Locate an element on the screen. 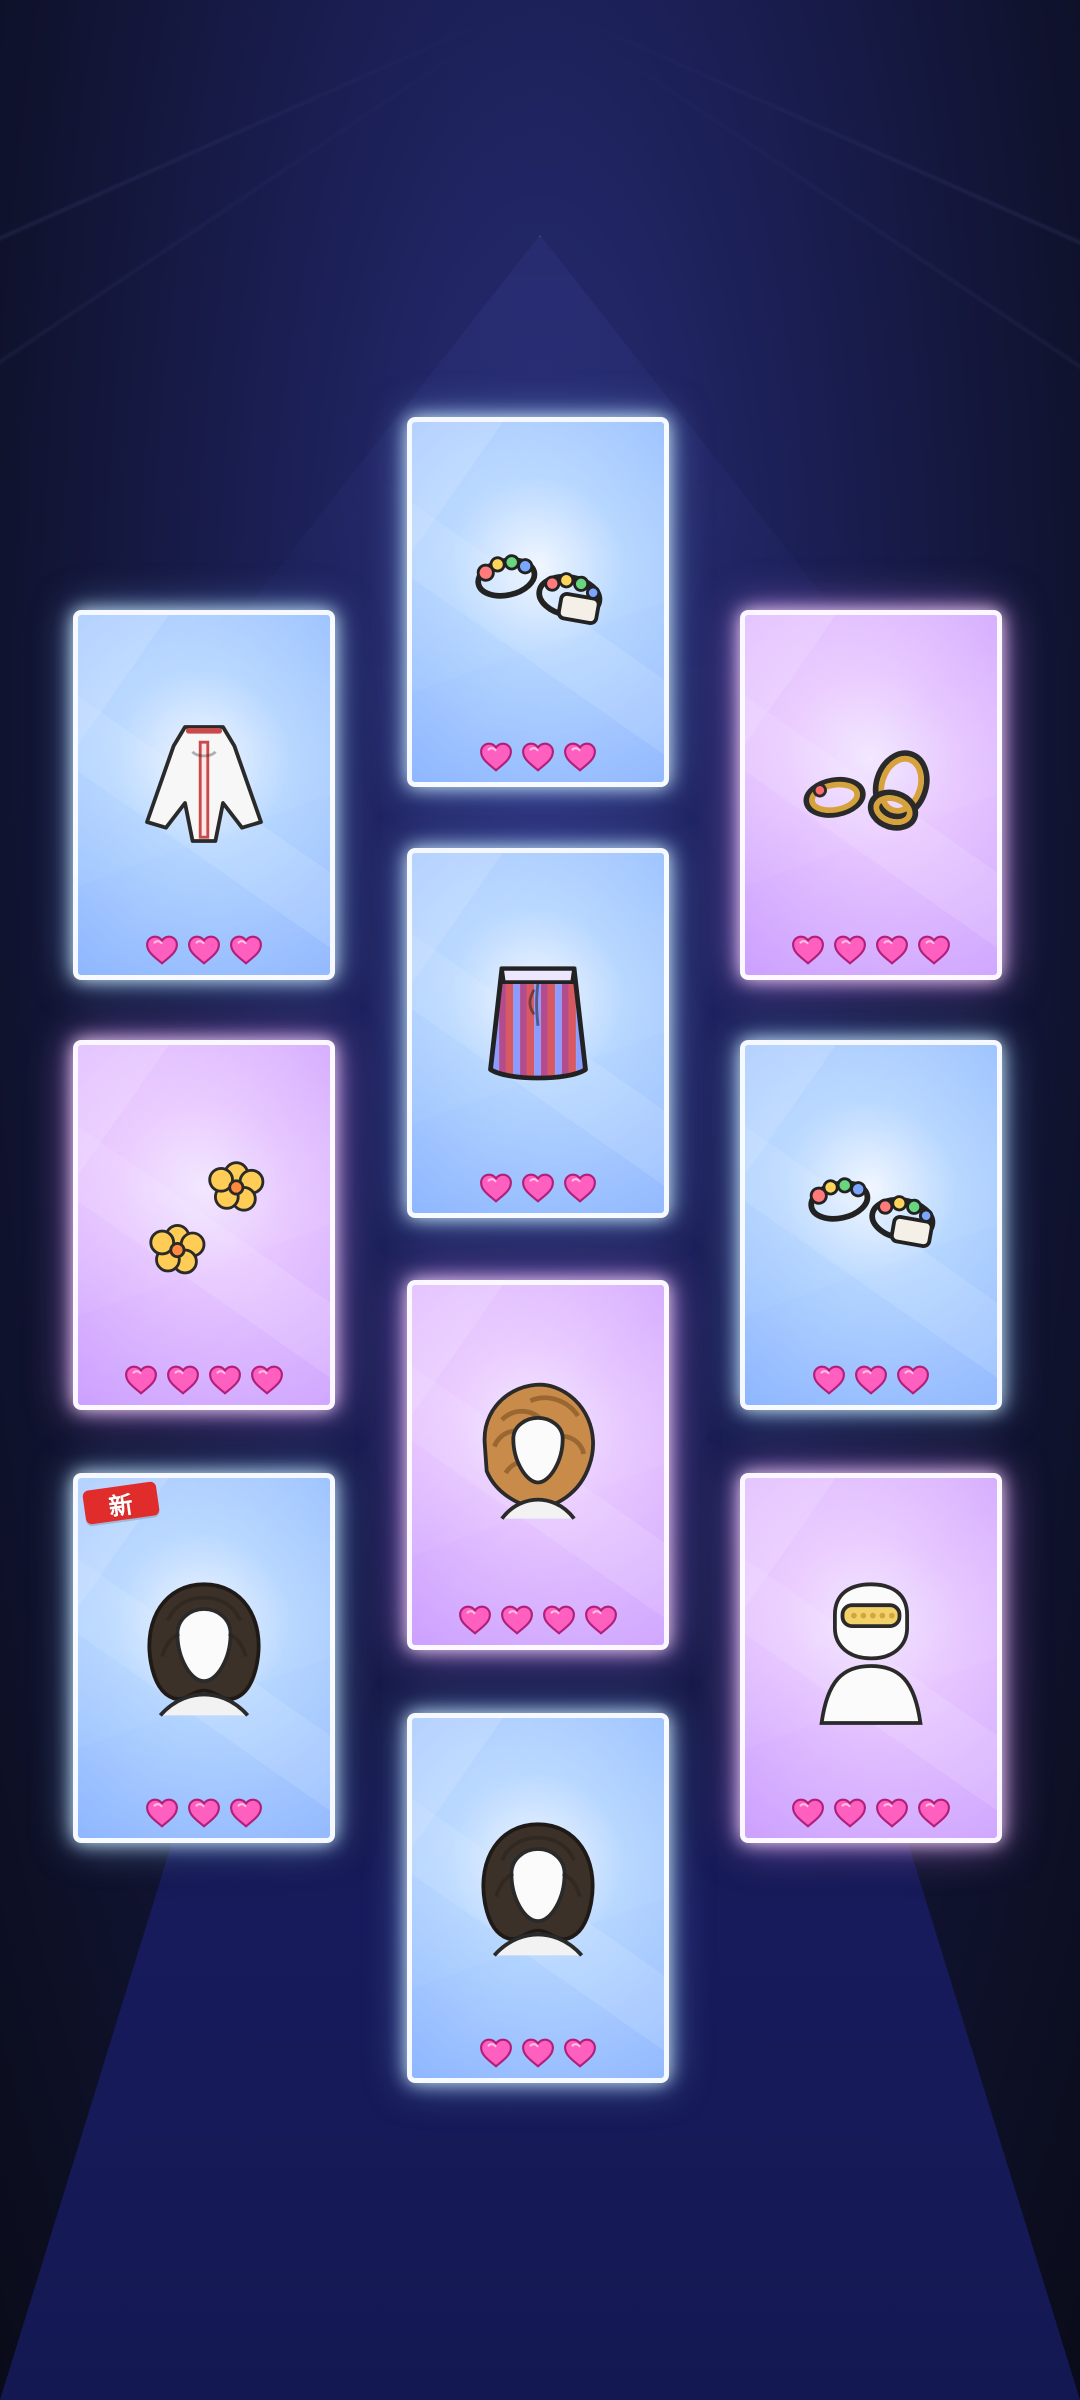 Image resolution: width=1080 pixels, height=2400 pixels. gold-bangles-icon is located at coordinates (871, 784).